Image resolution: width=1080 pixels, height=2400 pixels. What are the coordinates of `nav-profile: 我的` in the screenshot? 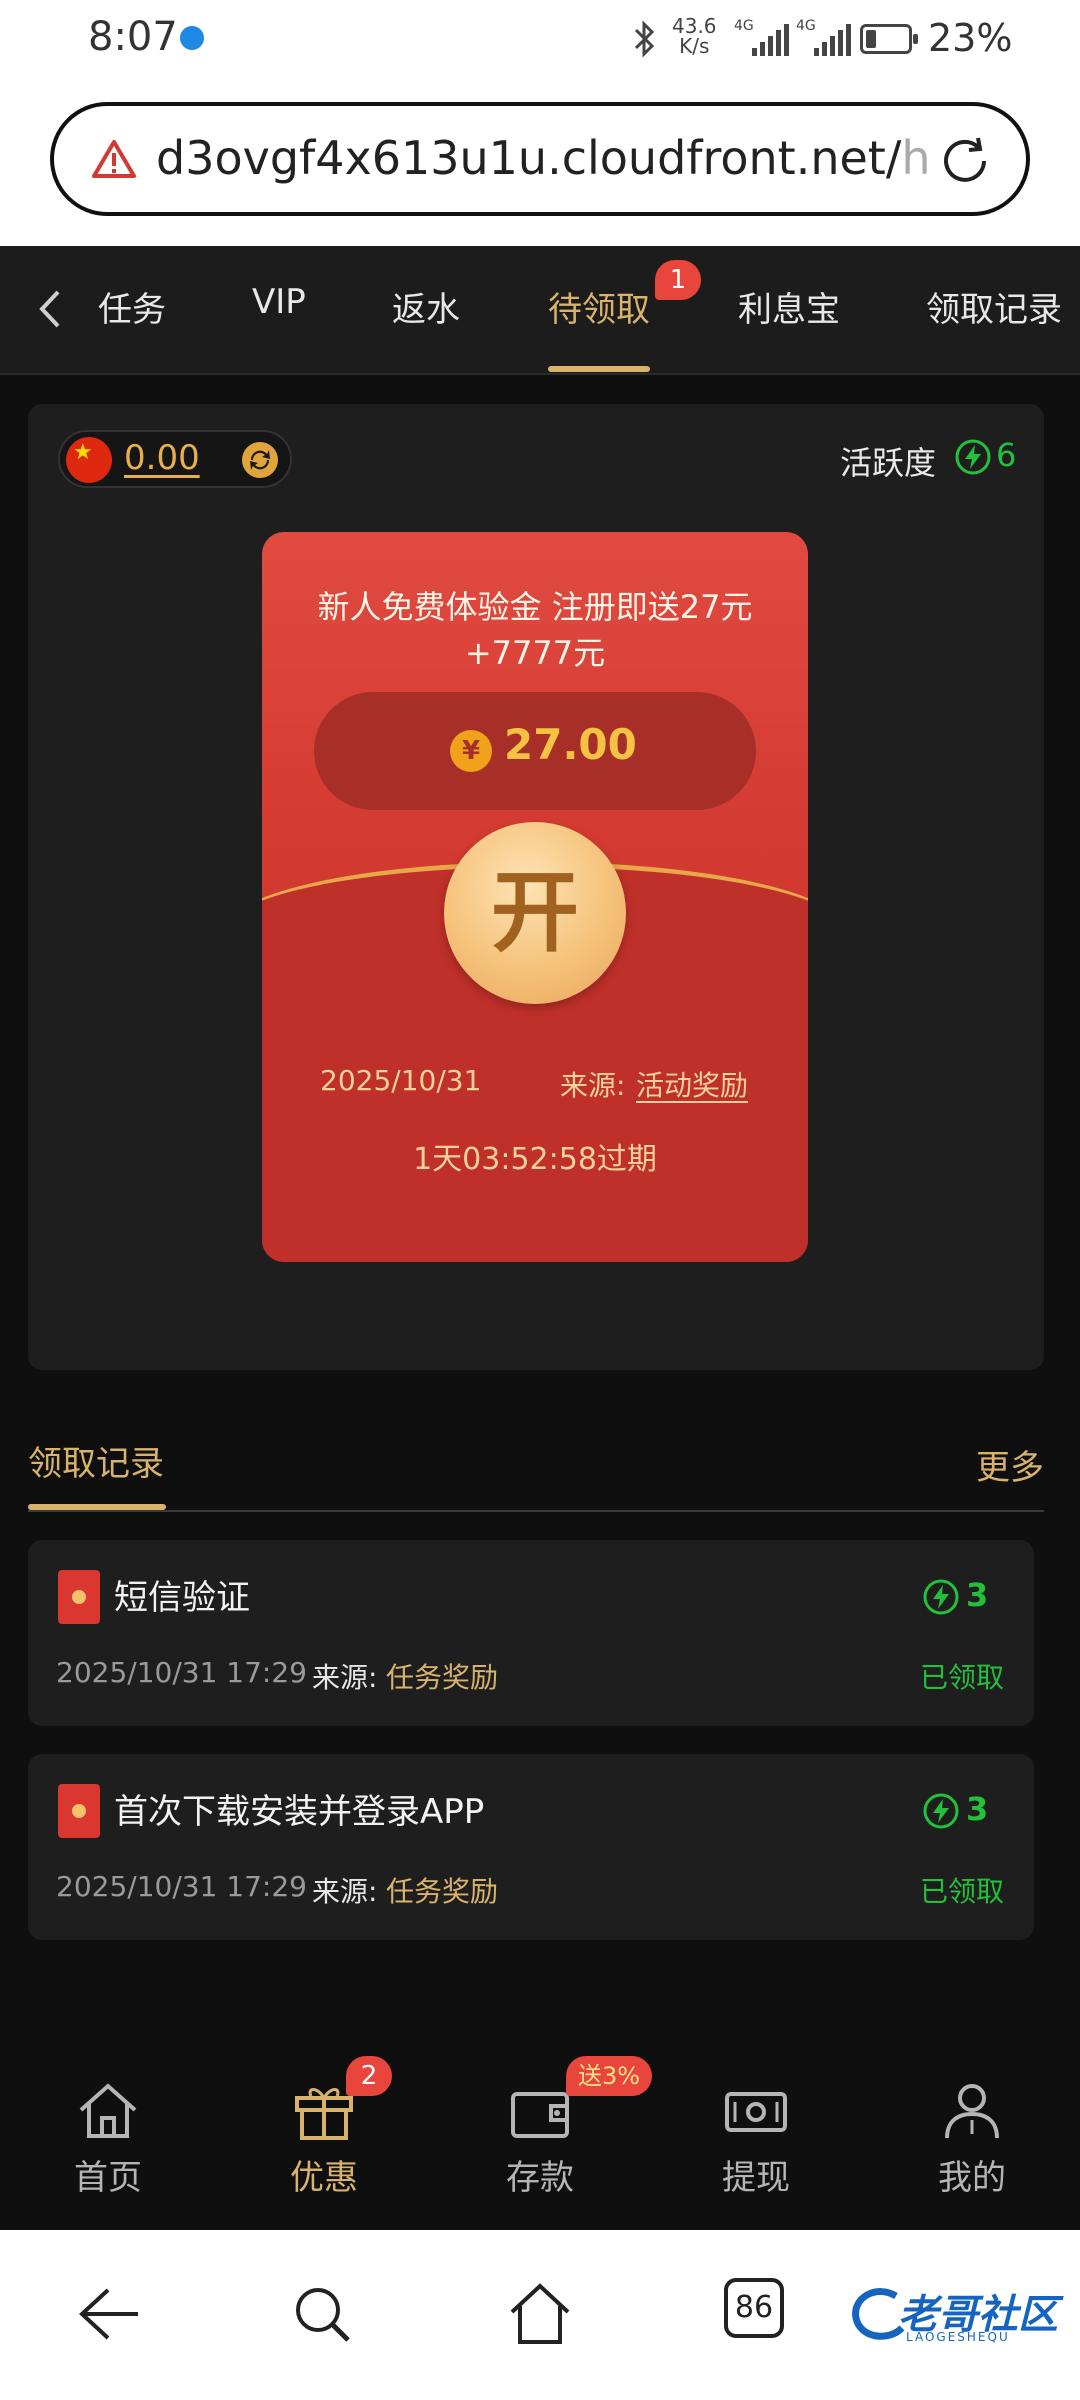 It's located at (972, 2137).